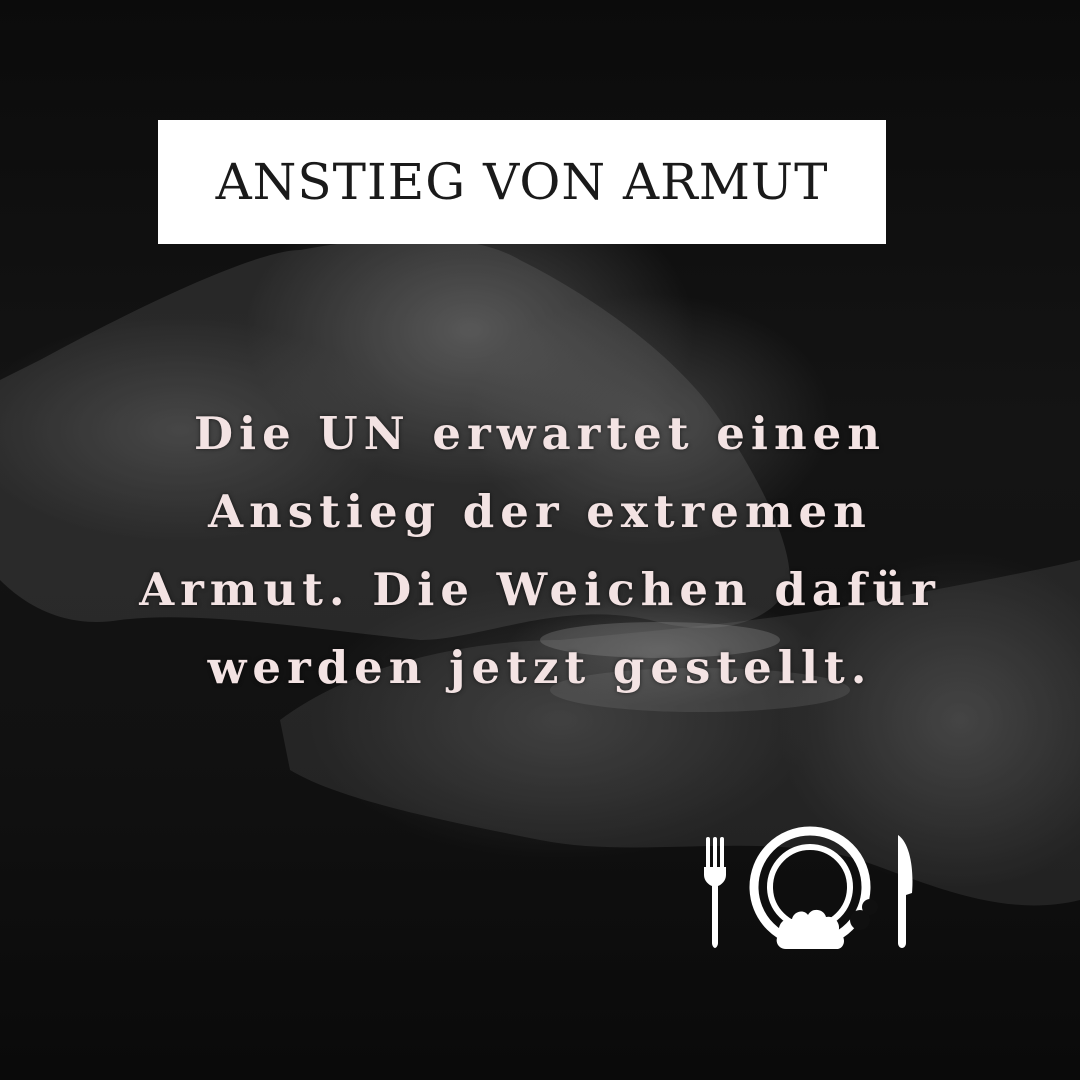 The height and width of the screenshot is (1080, 1080). I want to click on headline-banner: ANSTIEG VON ARMUT, so click(522, 182).